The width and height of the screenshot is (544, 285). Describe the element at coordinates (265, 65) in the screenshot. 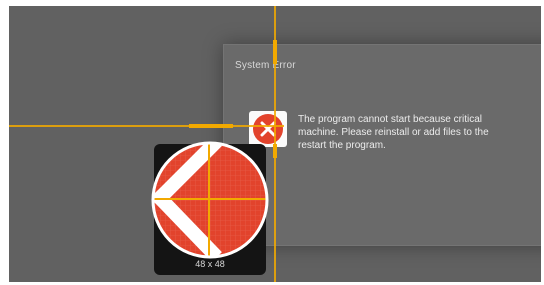

I see `dialog-title: System Error` at that location.